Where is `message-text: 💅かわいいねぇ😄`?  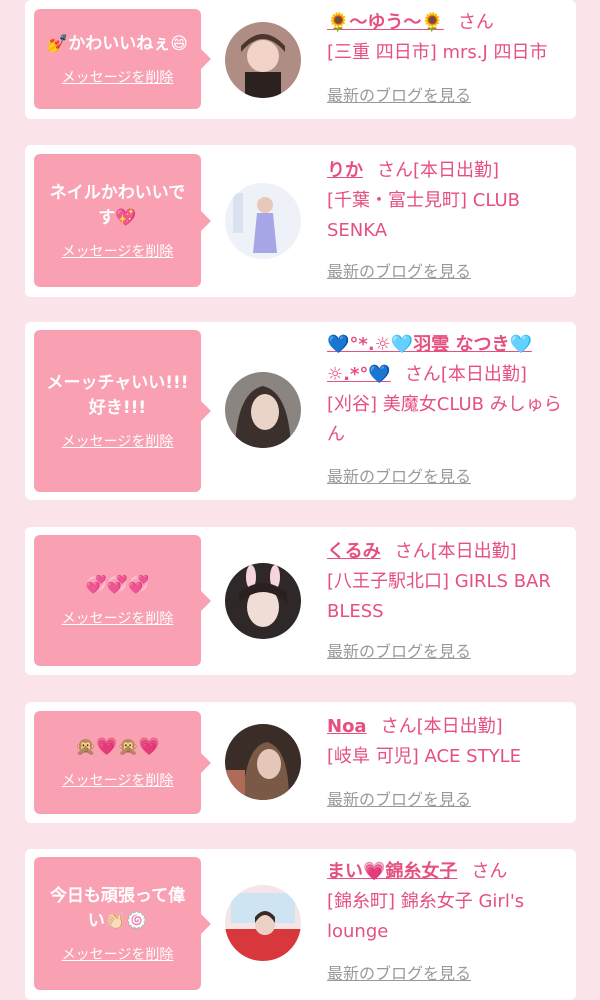 message-text: 💅かわいいねぇ😄 is located at coordinates (117, 43).